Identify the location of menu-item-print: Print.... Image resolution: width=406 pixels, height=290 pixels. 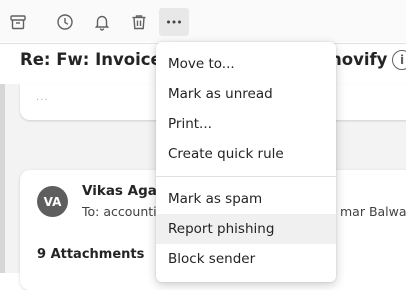
(246, 124).